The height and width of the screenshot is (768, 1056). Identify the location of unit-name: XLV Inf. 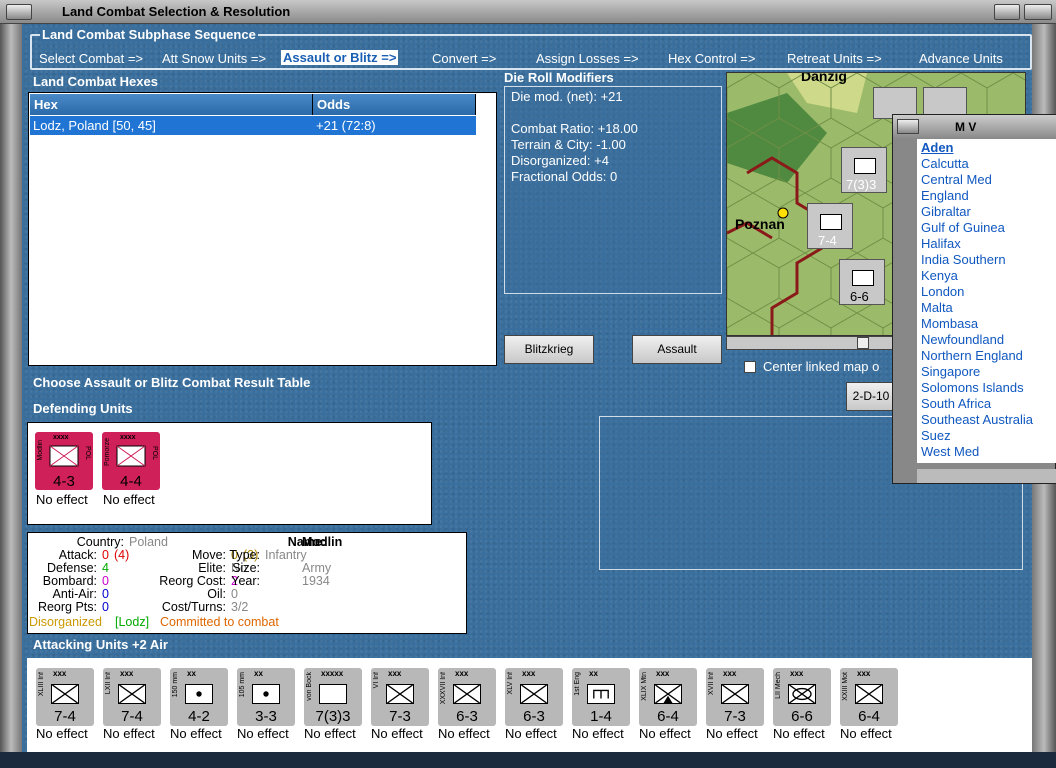
(510, 683).